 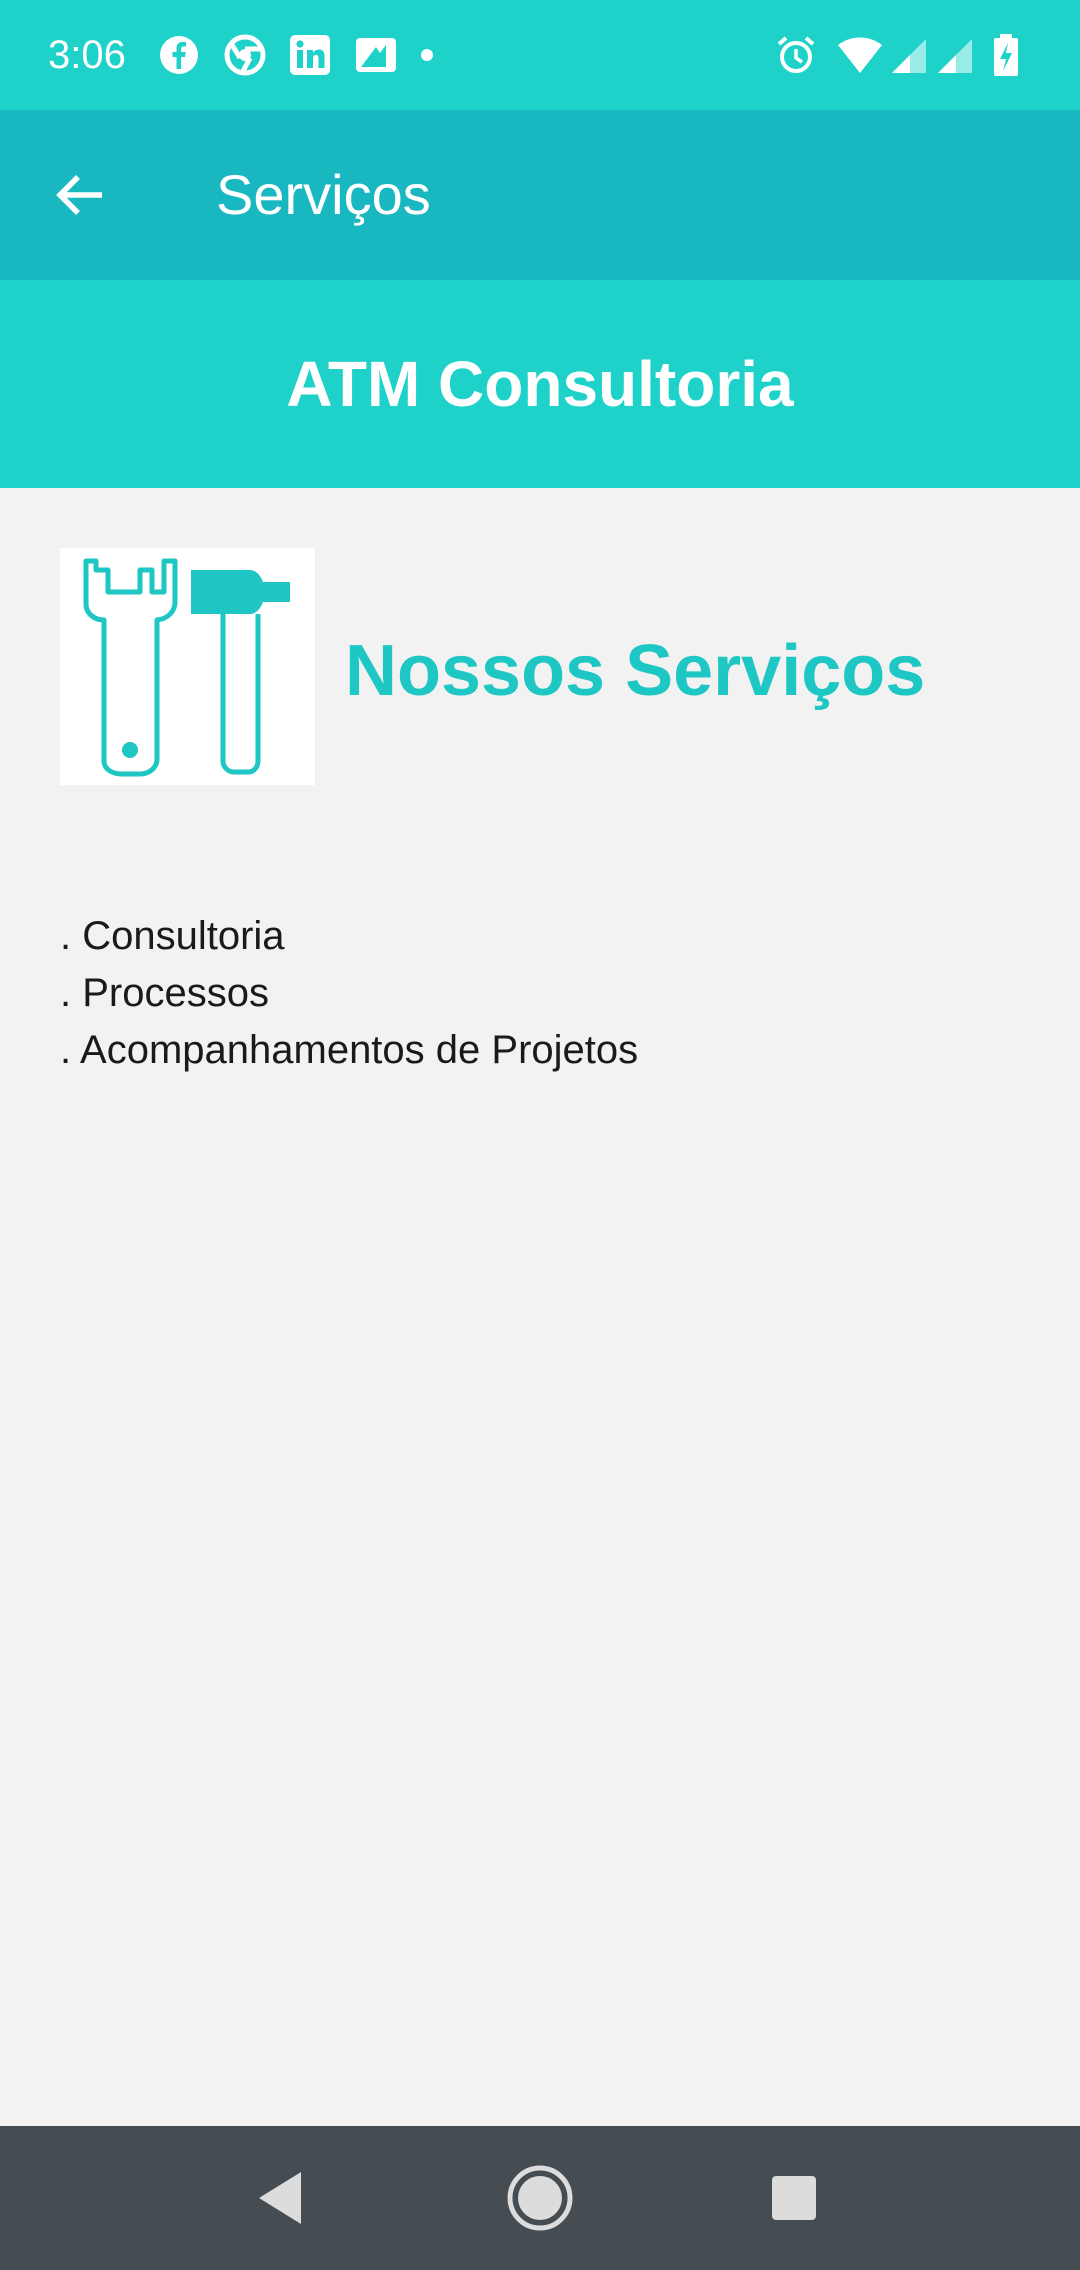 I want to click on linkedin-icon, so click(x=310, y=55).